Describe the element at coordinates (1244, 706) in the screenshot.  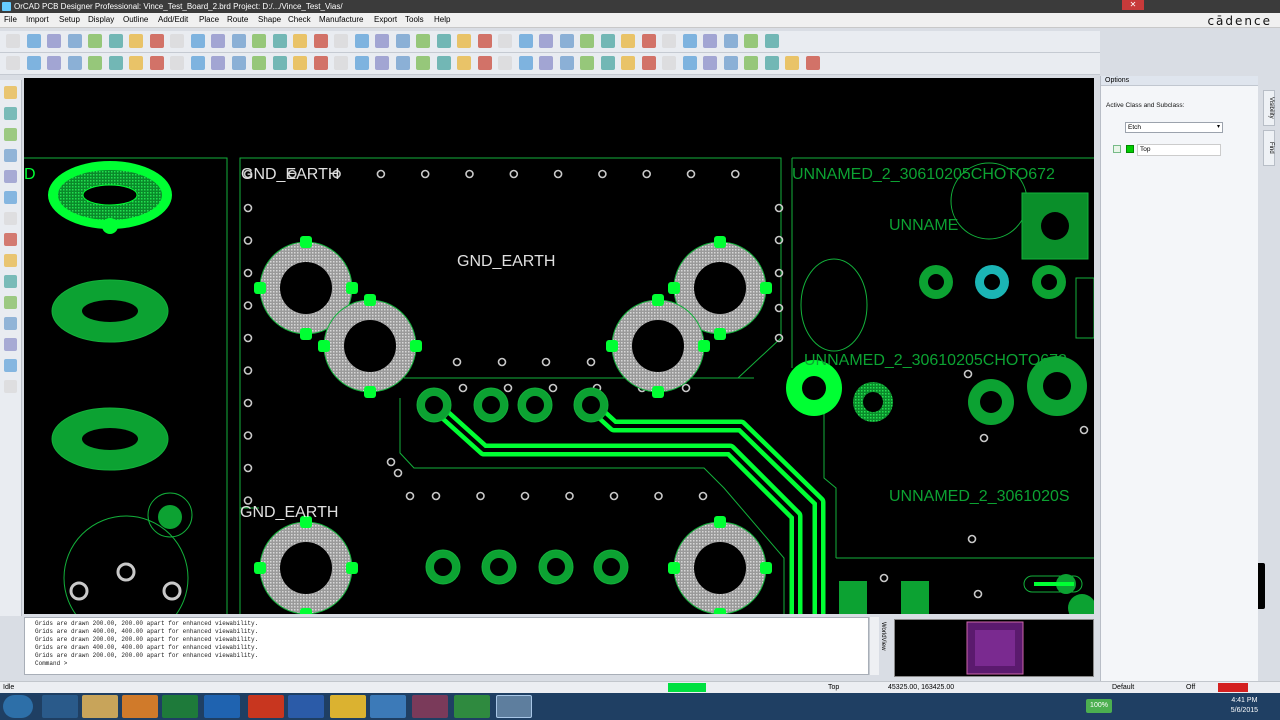
I see `system-clock: 4:41 PM 5/6/2015` at that location.